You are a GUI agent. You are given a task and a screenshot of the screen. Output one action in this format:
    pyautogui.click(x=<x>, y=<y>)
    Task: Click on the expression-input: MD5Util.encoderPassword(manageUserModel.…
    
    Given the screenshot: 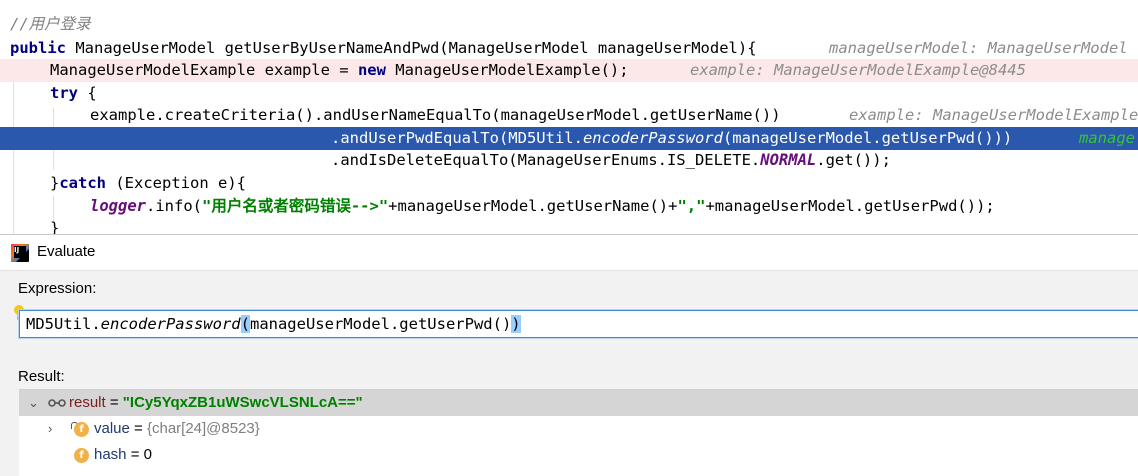 What is the action you would take?
    pyautogui.click(x=578, y=324)
    